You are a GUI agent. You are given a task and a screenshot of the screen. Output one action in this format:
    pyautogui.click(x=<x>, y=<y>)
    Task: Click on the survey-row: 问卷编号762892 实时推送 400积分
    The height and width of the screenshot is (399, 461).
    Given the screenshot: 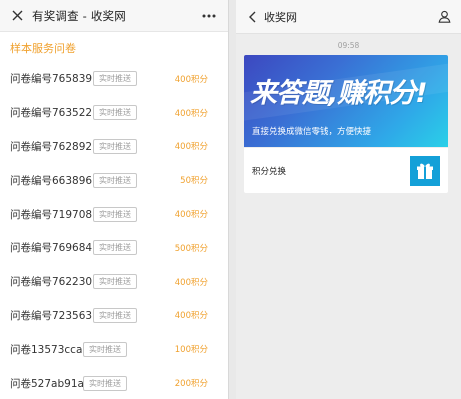 What is the action you would take?
    pyautogui.click(x=114, y=147)
    